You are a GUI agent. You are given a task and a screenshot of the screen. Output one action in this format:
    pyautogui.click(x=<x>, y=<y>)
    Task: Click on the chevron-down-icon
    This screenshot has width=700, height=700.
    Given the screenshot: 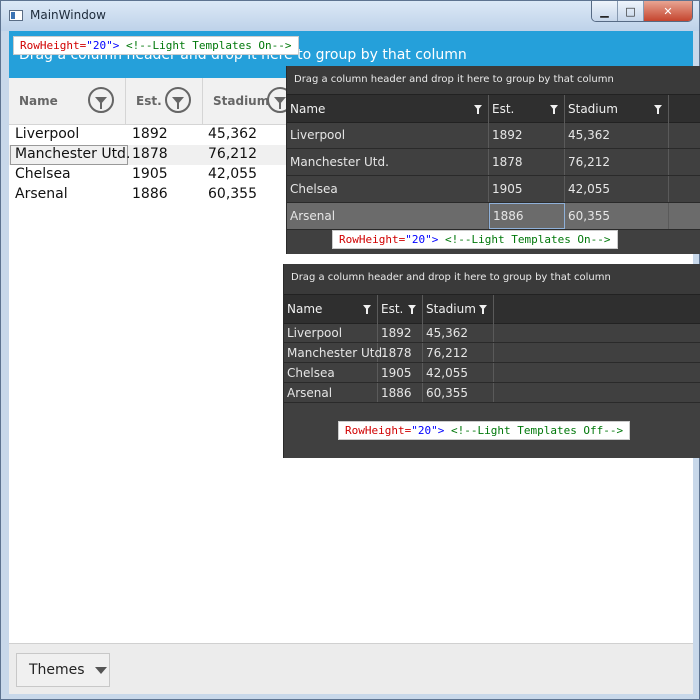 What is the action you would take?
    pyautogui.click(x=100, y=670)
    